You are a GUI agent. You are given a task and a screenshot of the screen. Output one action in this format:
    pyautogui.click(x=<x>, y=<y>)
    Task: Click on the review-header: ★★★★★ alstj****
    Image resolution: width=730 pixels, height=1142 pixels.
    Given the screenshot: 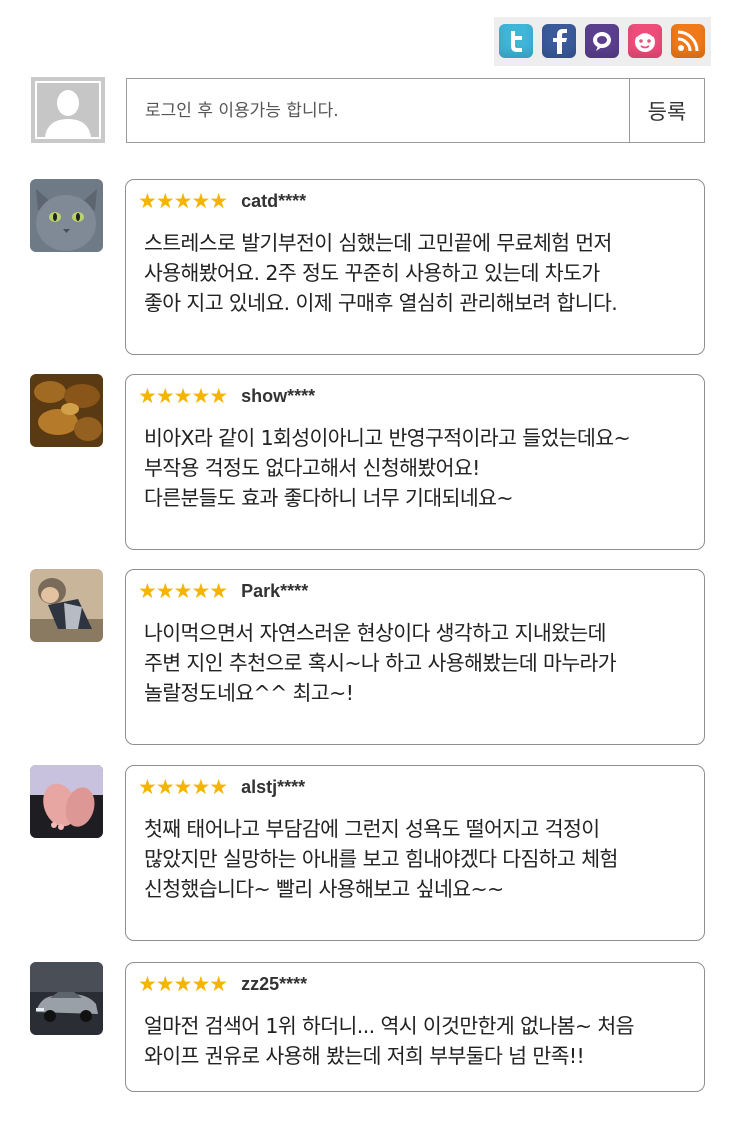 What is the action you would take?
    pyautogui.click(x=221, y=787)
    